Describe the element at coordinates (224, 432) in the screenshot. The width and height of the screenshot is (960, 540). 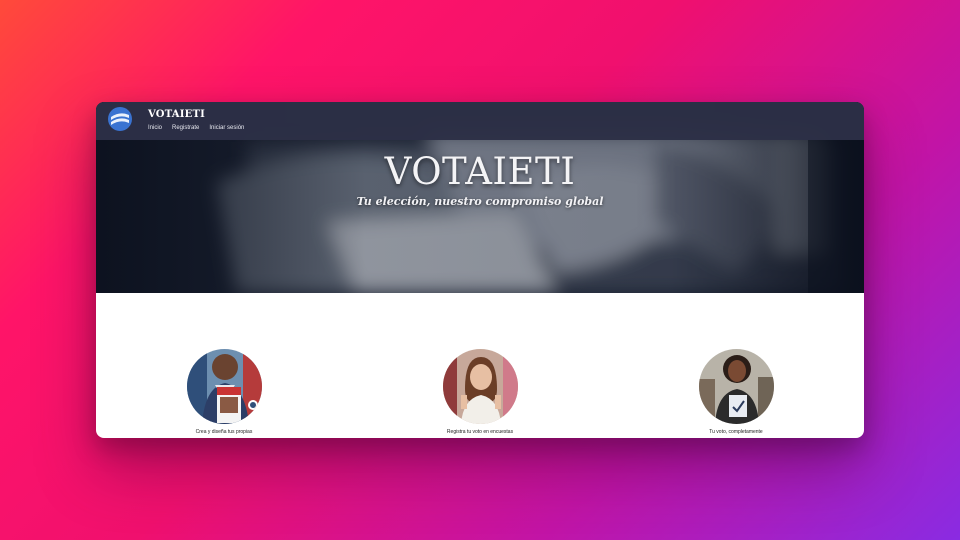
I see `feature-caption-create: Crea y diseña tus propias` at that location.